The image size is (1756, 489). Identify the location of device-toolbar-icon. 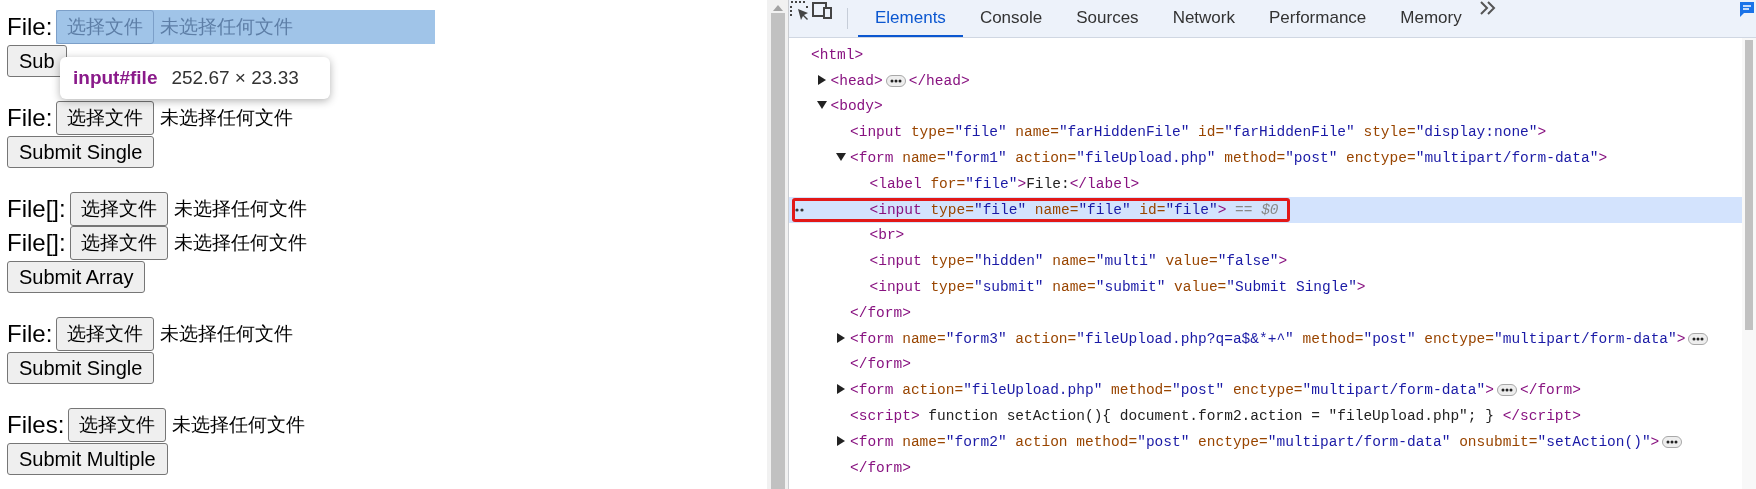
(822, 10).